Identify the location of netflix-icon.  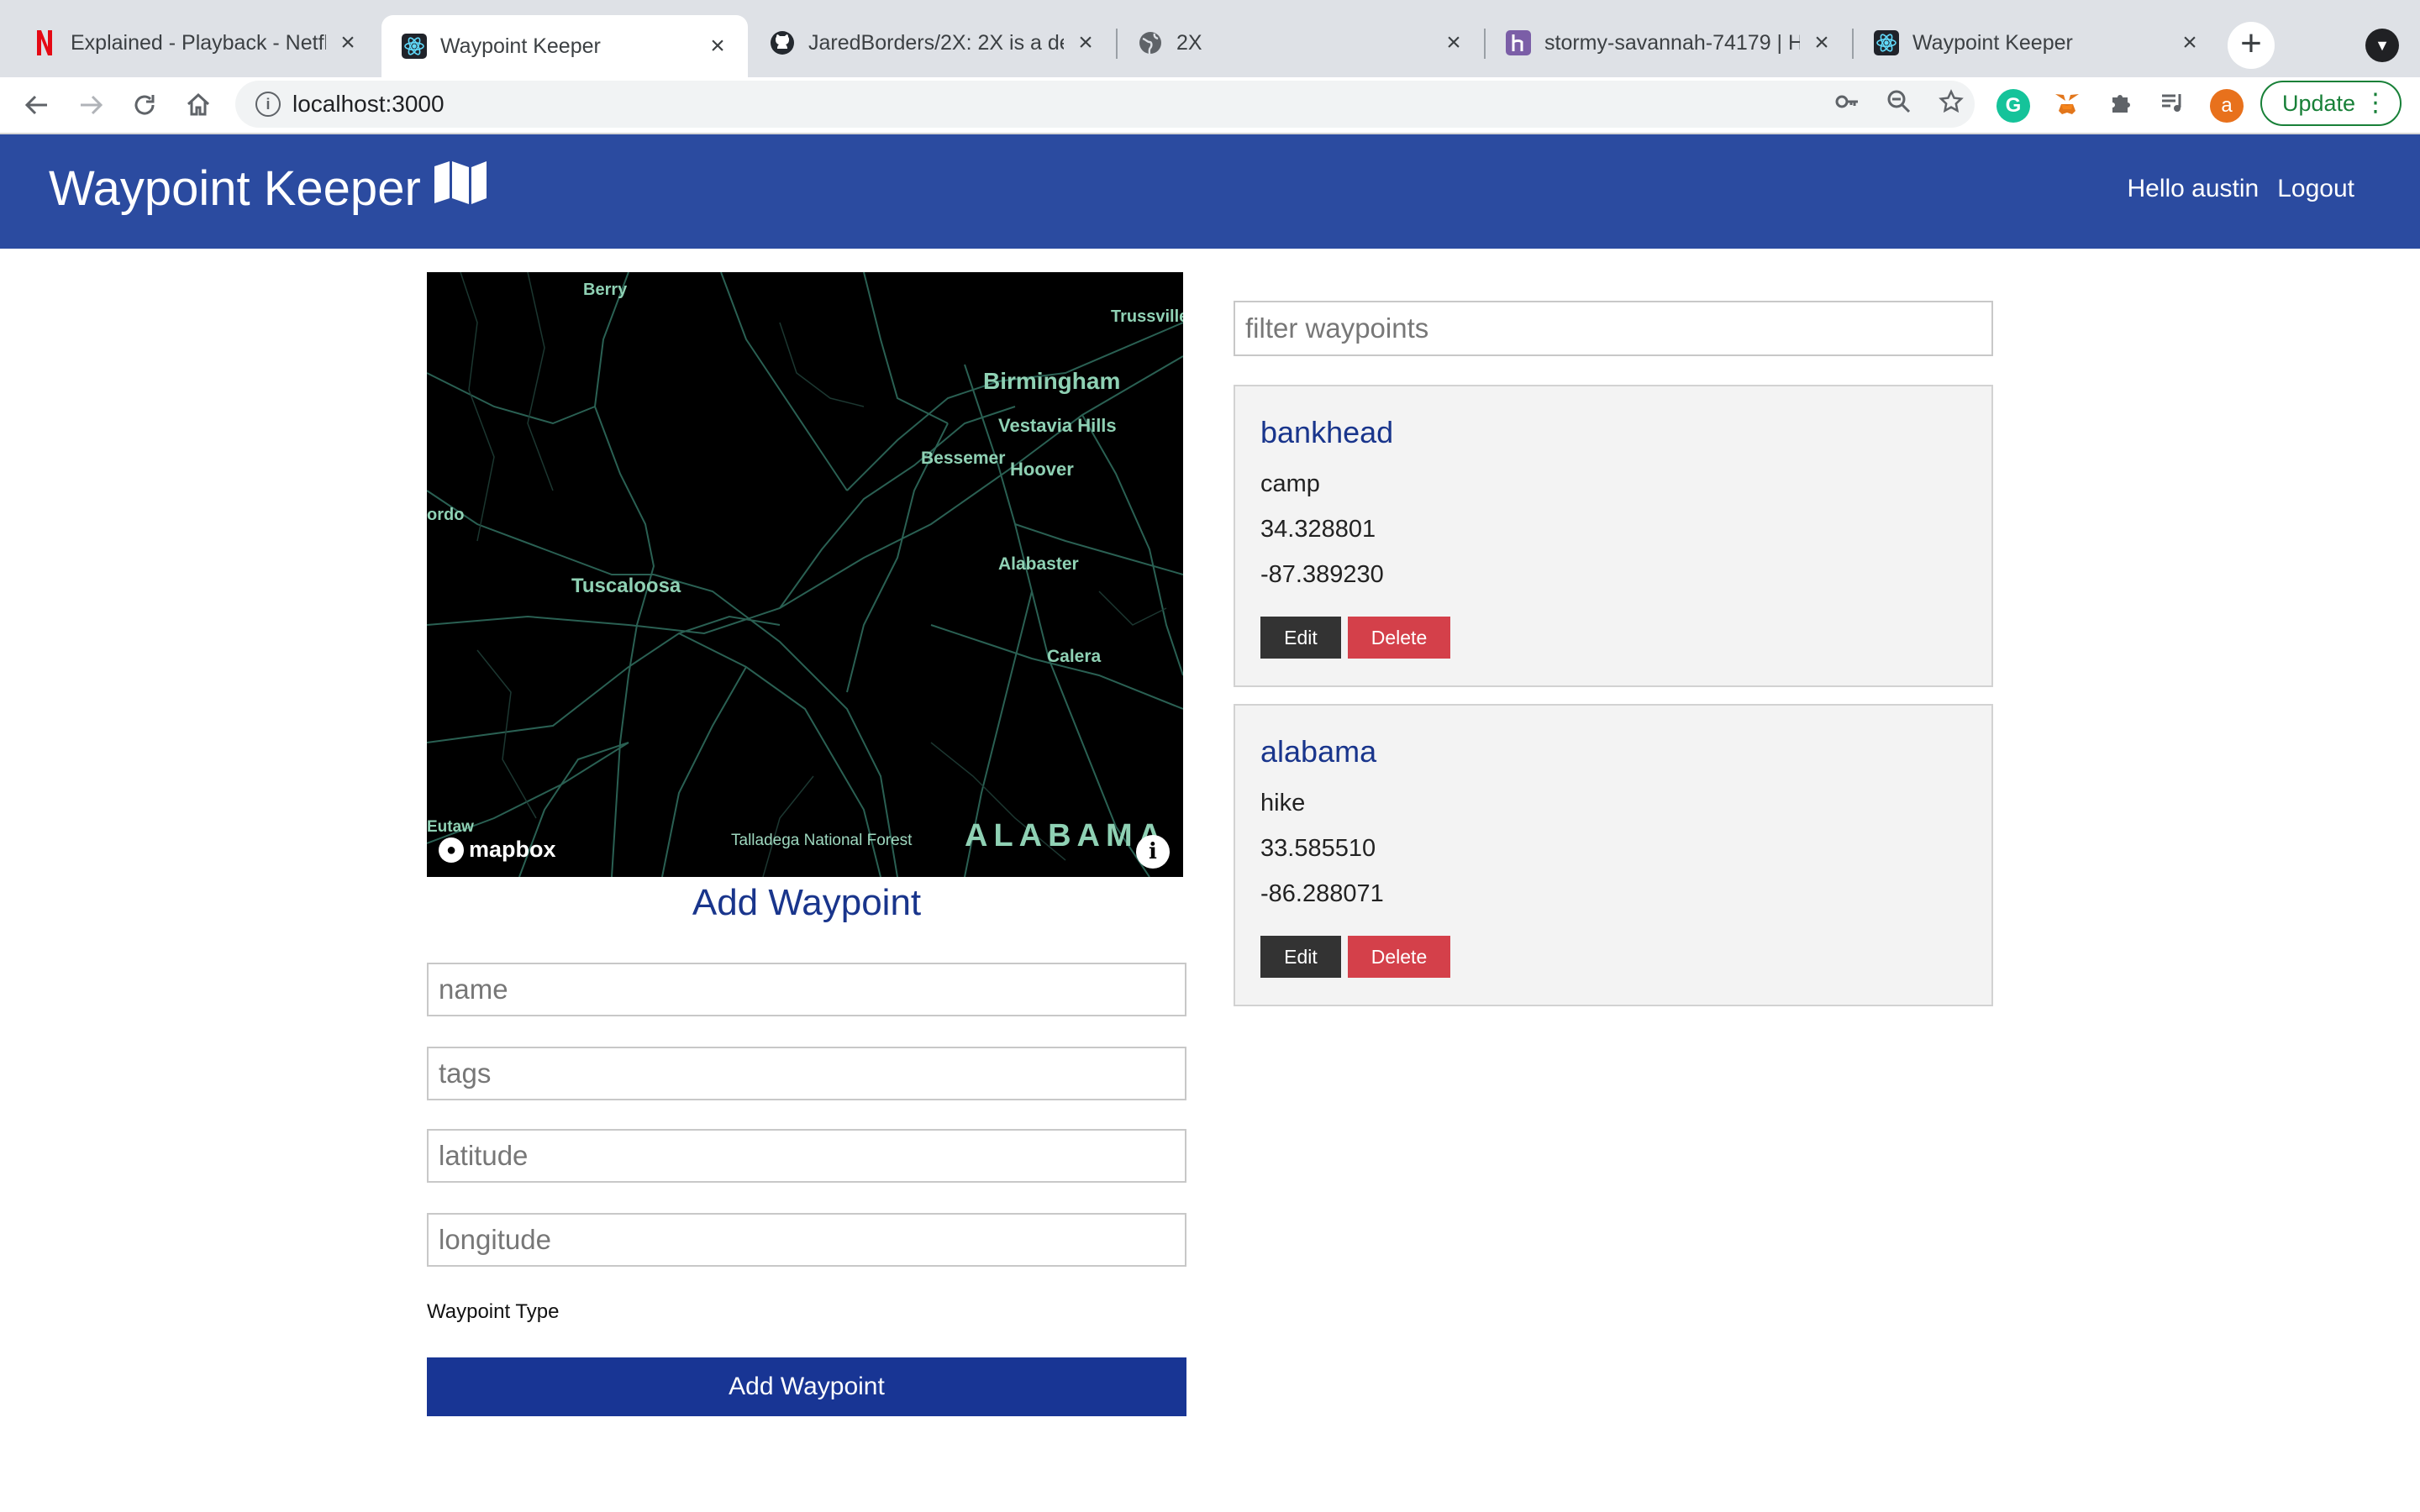
(44, 42).